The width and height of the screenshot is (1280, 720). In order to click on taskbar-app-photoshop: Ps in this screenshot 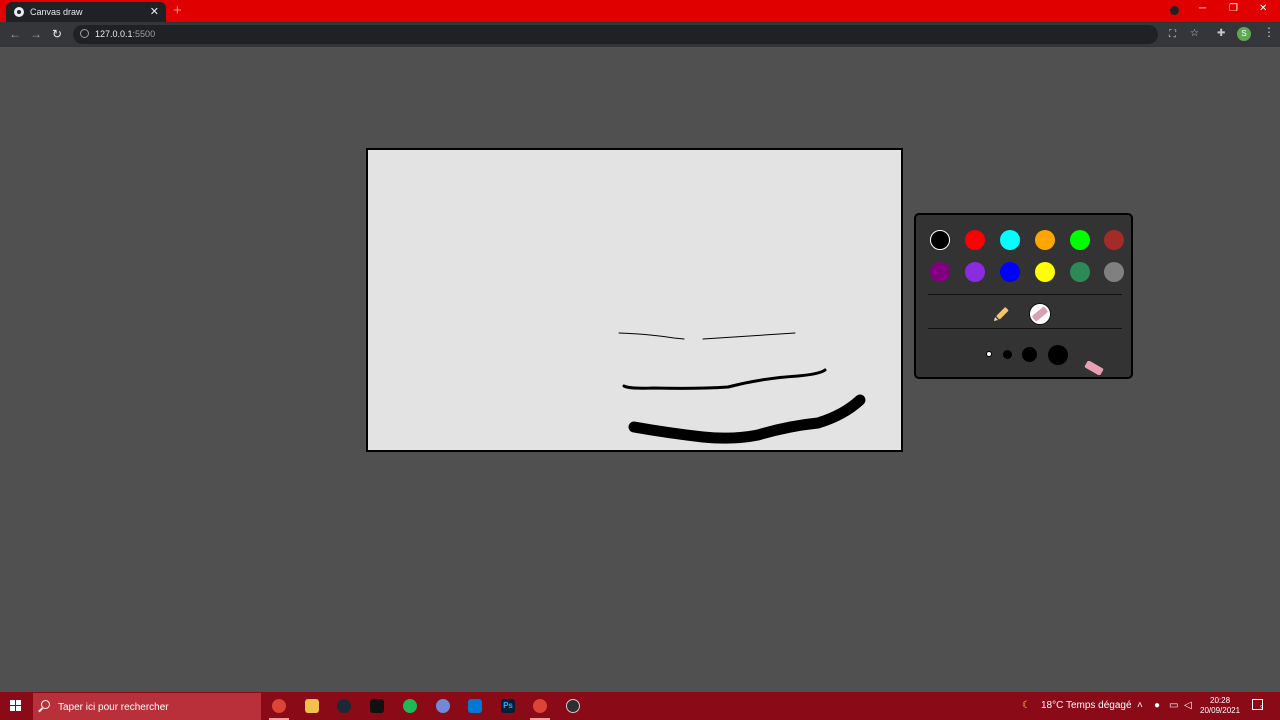, I will do `click(508, 706)`.